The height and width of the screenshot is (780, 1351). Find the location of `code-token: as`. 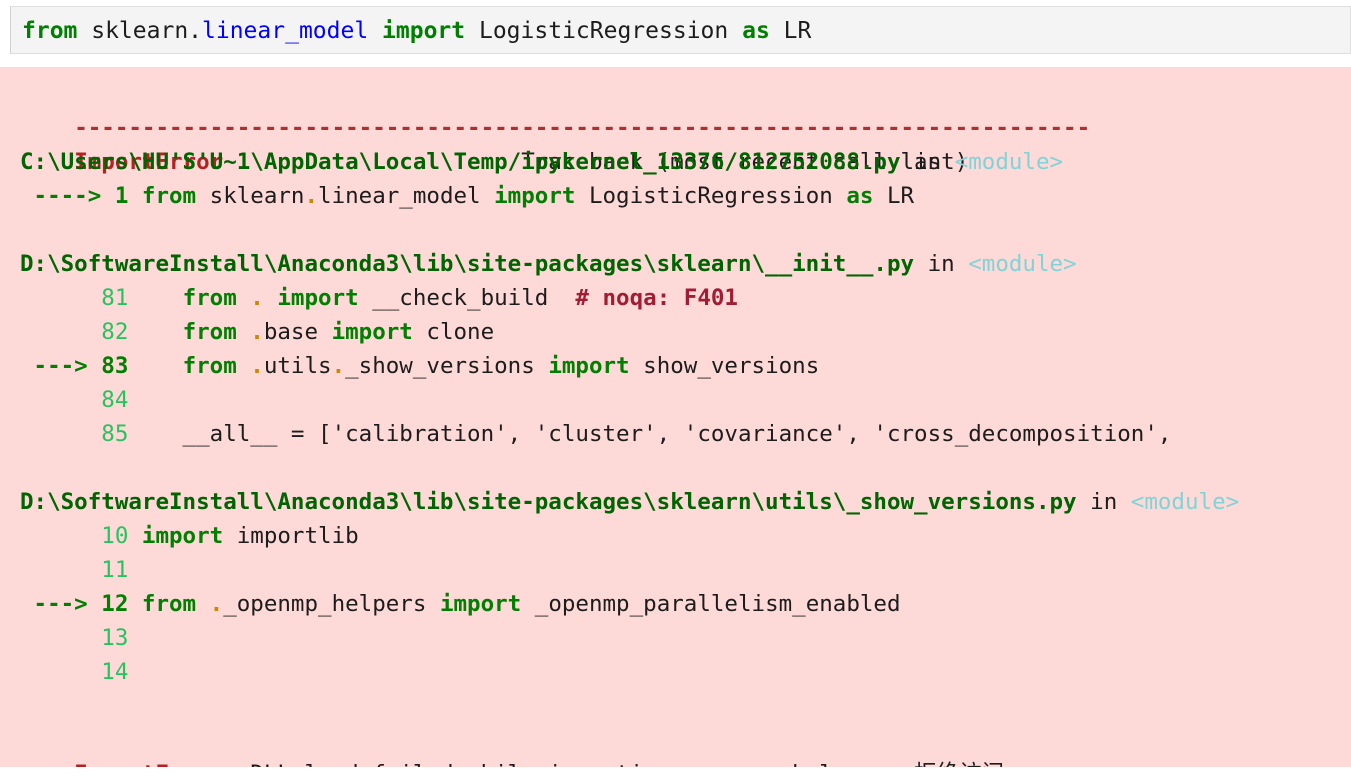

code-token: as is located at coordinates (756, 31).